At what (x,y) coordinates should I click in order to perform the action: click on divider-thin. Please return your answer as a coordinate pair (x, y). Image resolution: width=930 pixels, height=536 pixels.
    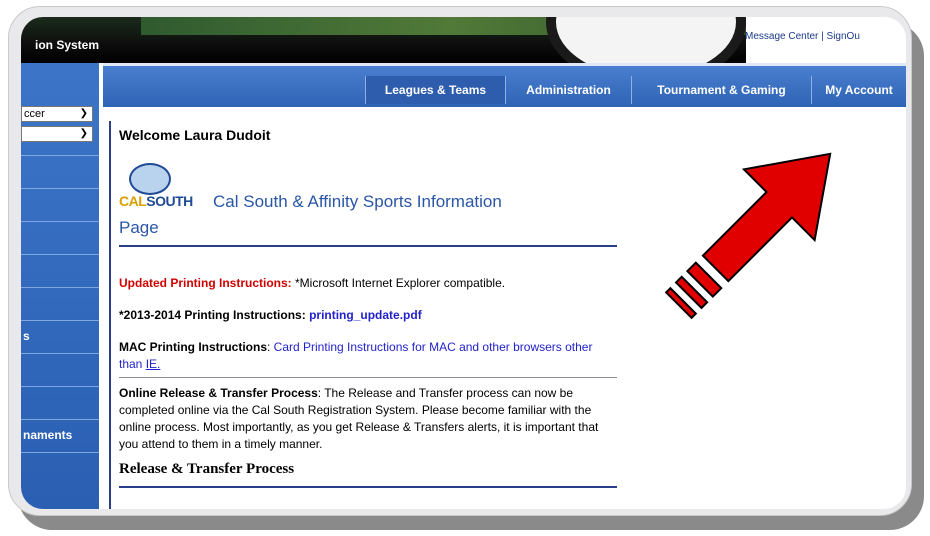
    Looking at the image, I should click on (368, 377).